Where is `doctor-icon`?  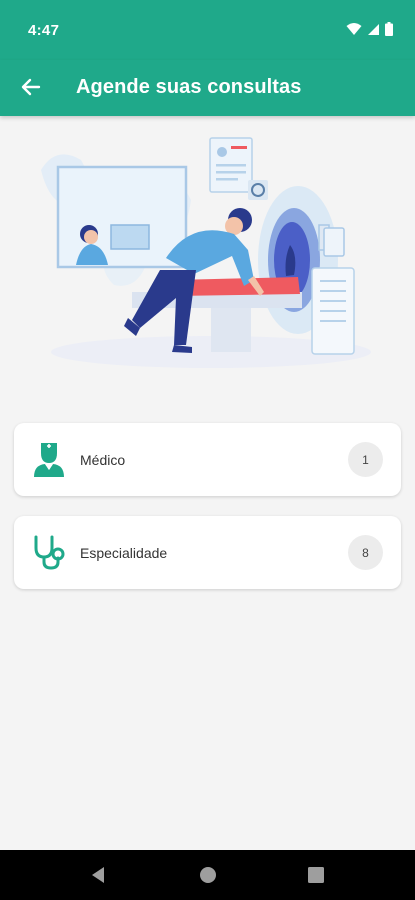 doctor-icon is located at coordinates (49, 460).